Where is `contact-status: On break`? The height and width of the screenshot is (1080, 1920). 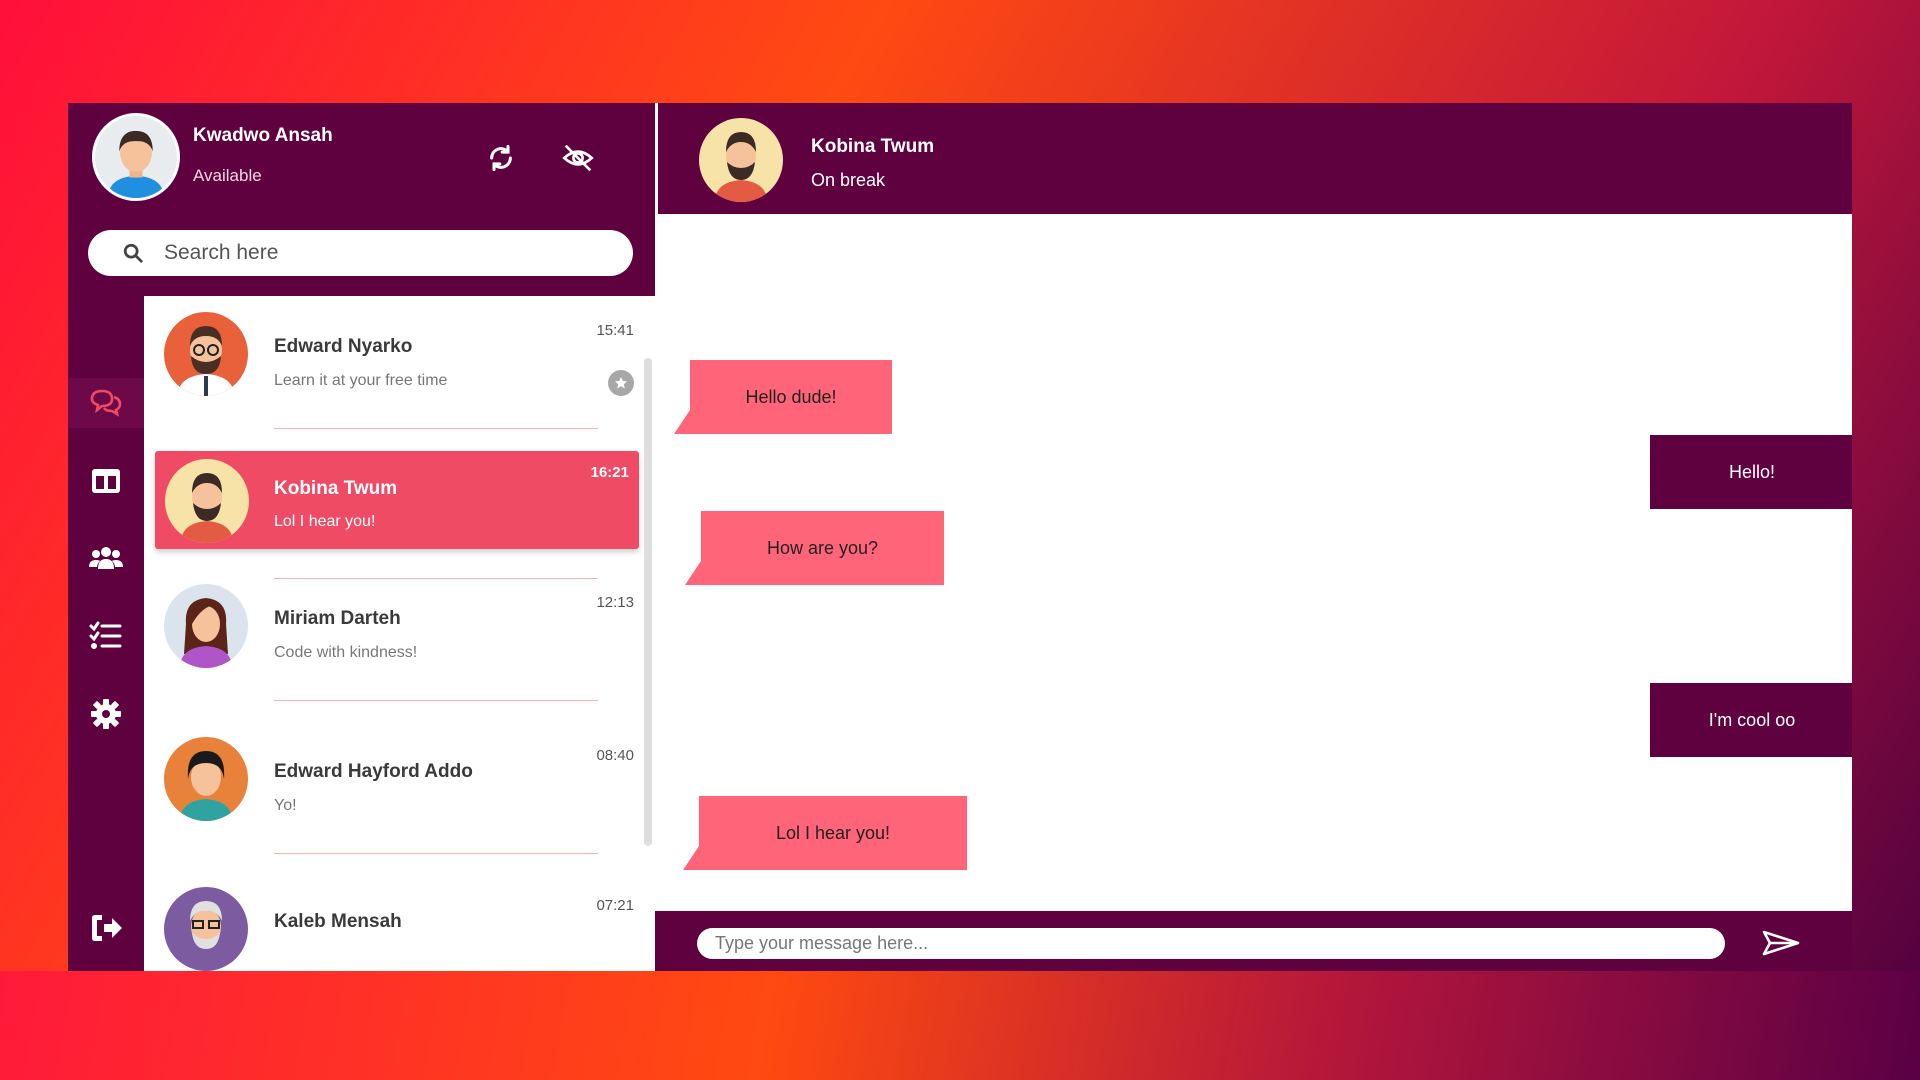 contact-status: On break is located at coordinates (848, 180).